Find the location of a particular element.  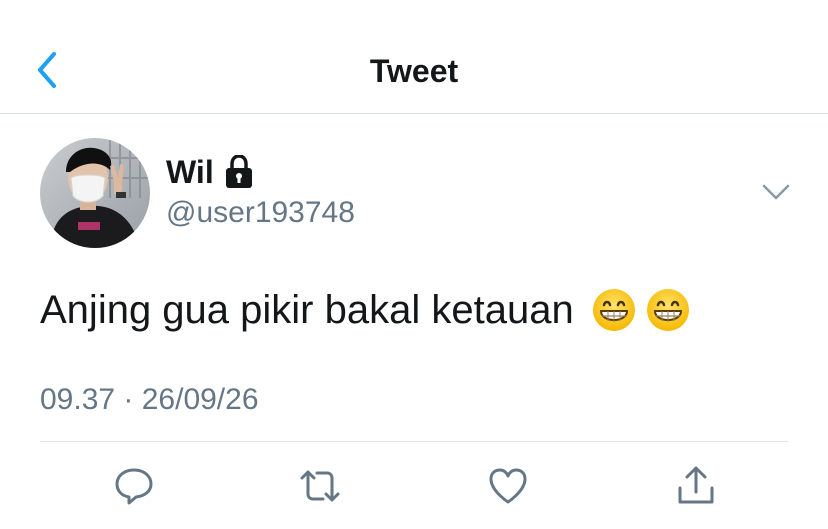

tweet-text-content: Anjing gua pikir bakal ketauan is located at coordinates (307, 310).